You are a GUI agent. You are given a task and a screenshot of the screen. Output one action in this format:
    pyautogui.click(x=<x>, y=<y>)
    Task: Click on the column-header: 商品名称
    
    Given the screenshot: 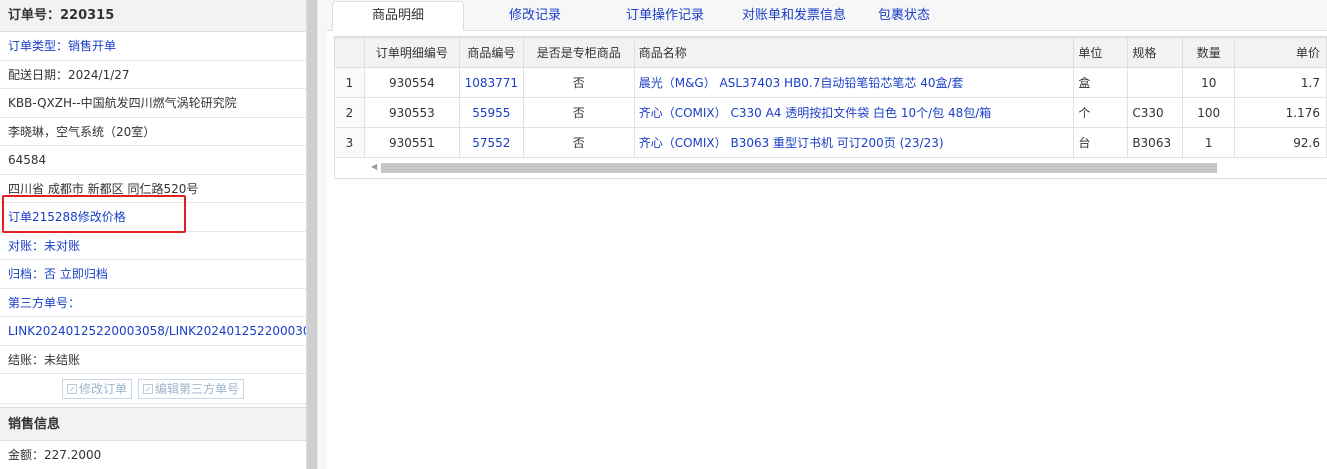 What is the action you would take?
    pyautogui.click(x=854, y=52)
    